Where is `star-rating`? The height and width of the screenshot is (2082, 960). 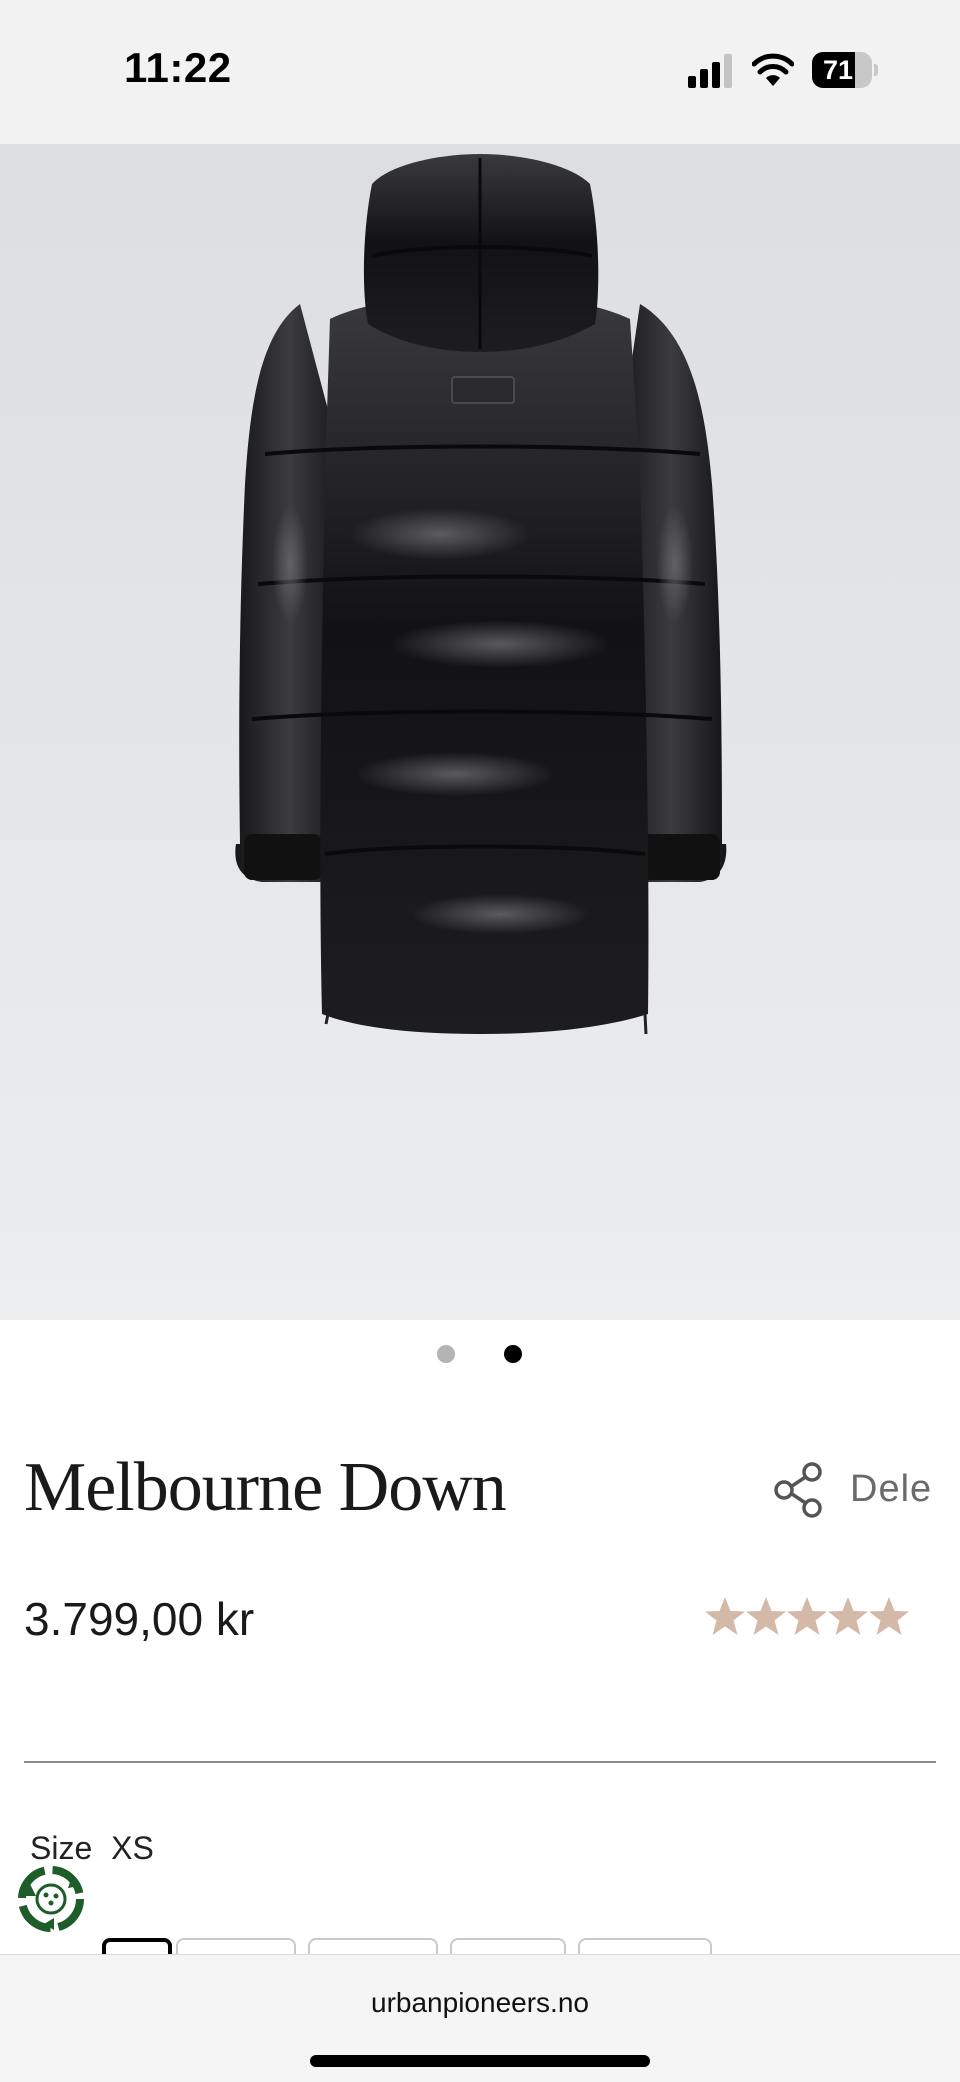
star-rating is located at coordinates (809, 1620).